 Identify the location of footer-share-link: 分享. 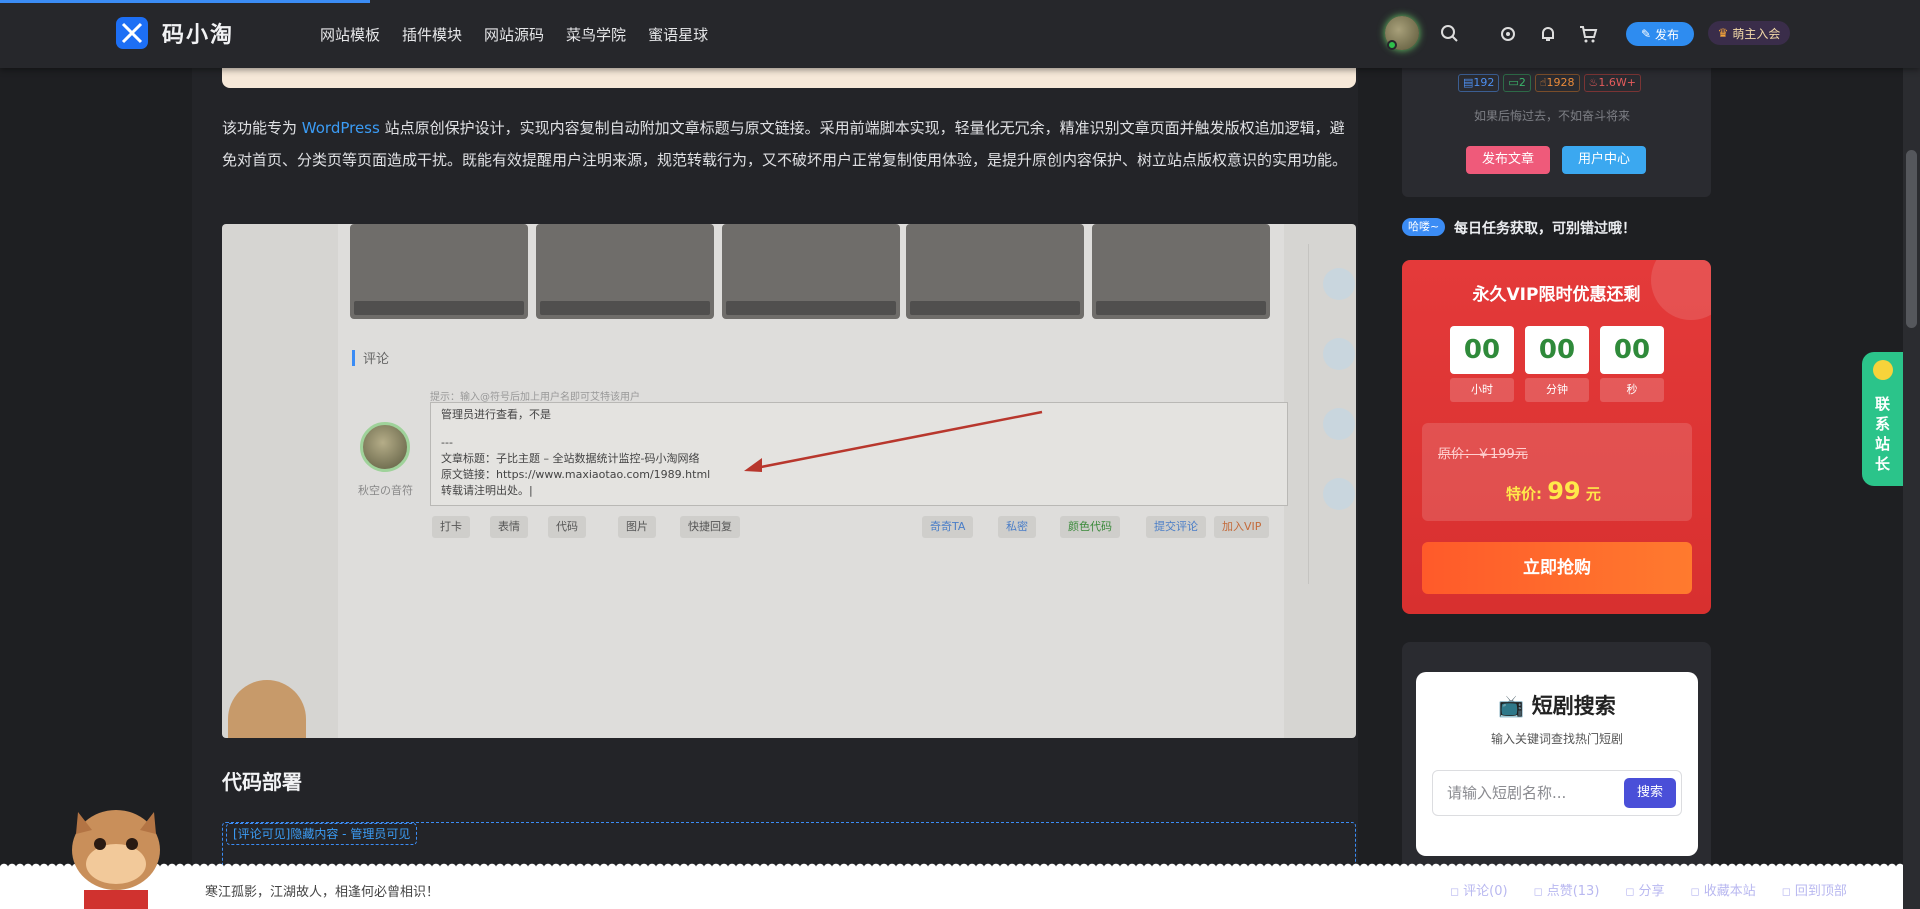
(1645, 889).